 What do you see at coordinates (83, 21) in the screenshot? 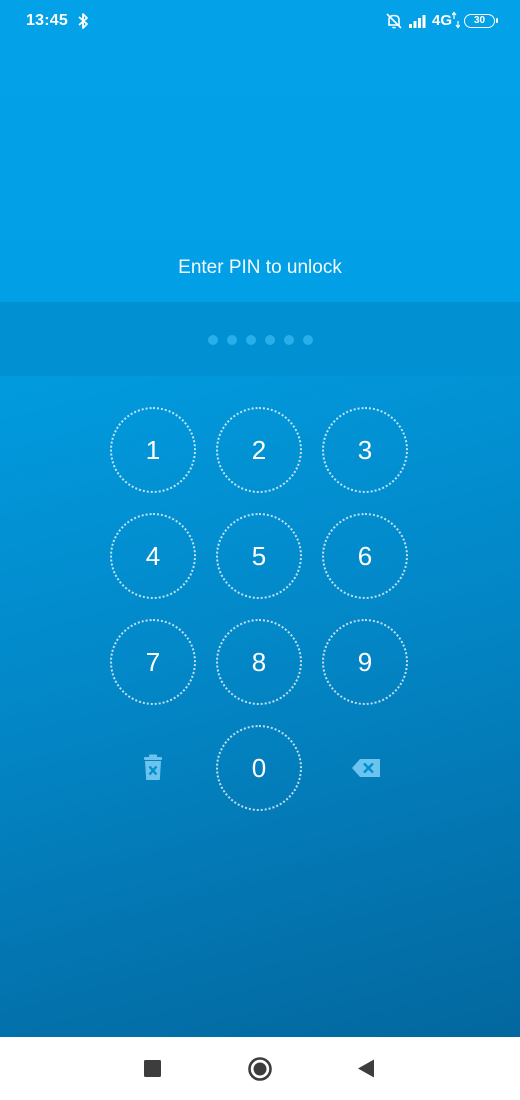
I see `bluetooth-icon` at bounding box center [83, 21].